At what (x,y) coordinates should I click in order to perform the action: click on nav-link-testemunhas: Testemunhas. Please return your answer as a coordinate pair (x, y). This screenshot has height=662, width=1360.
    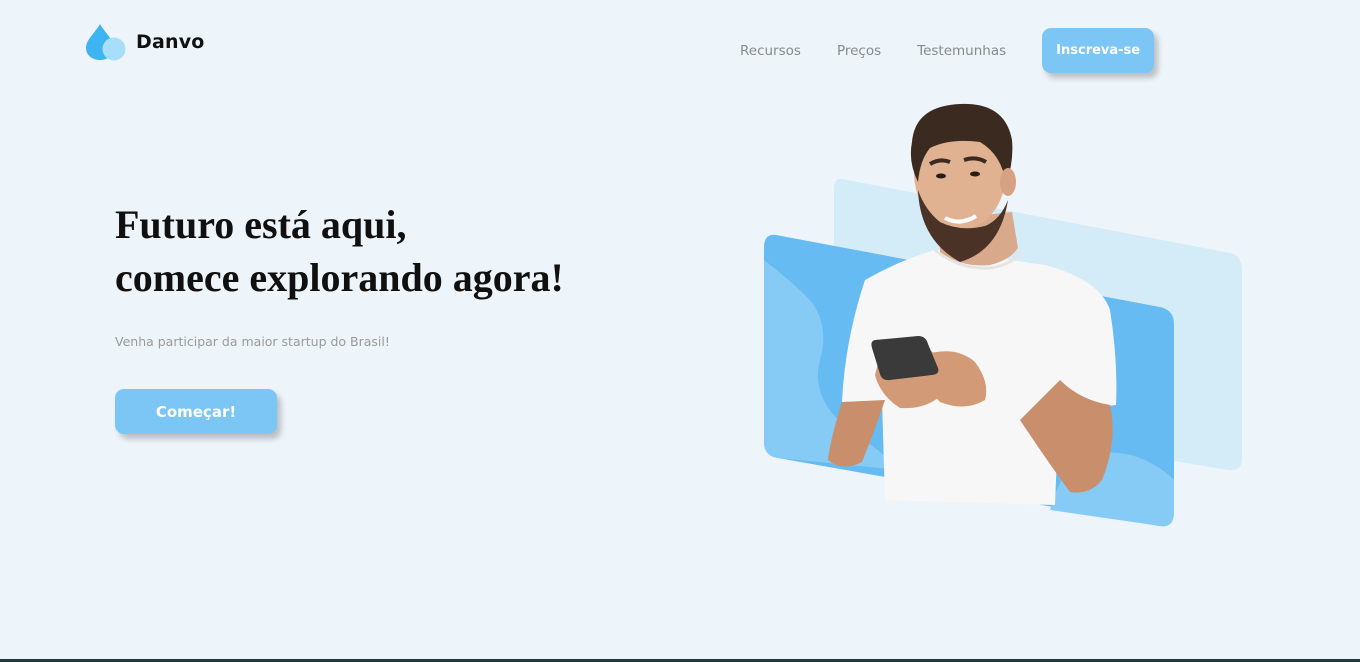
    Looking at the image, I should click on (961, 51).